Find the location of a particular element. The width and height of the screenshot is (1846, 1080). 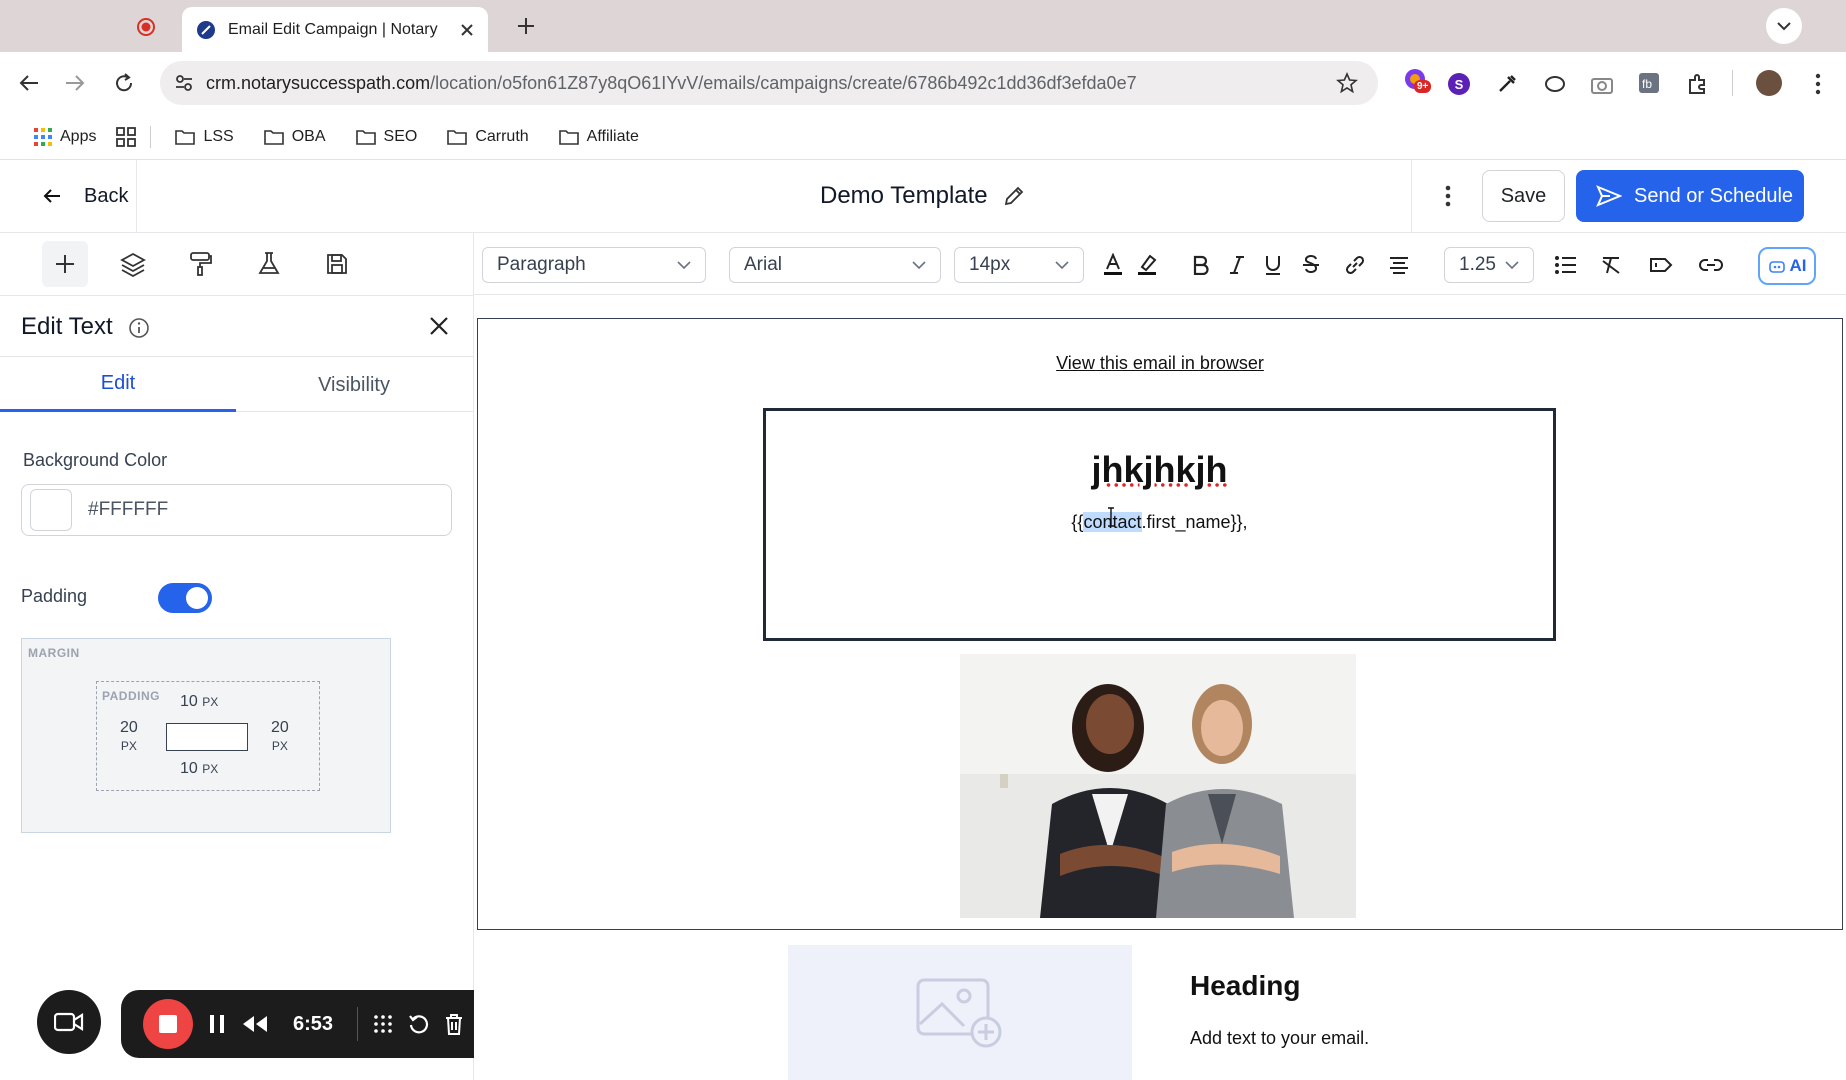

plus-icon is located at coordinates (65, 264).